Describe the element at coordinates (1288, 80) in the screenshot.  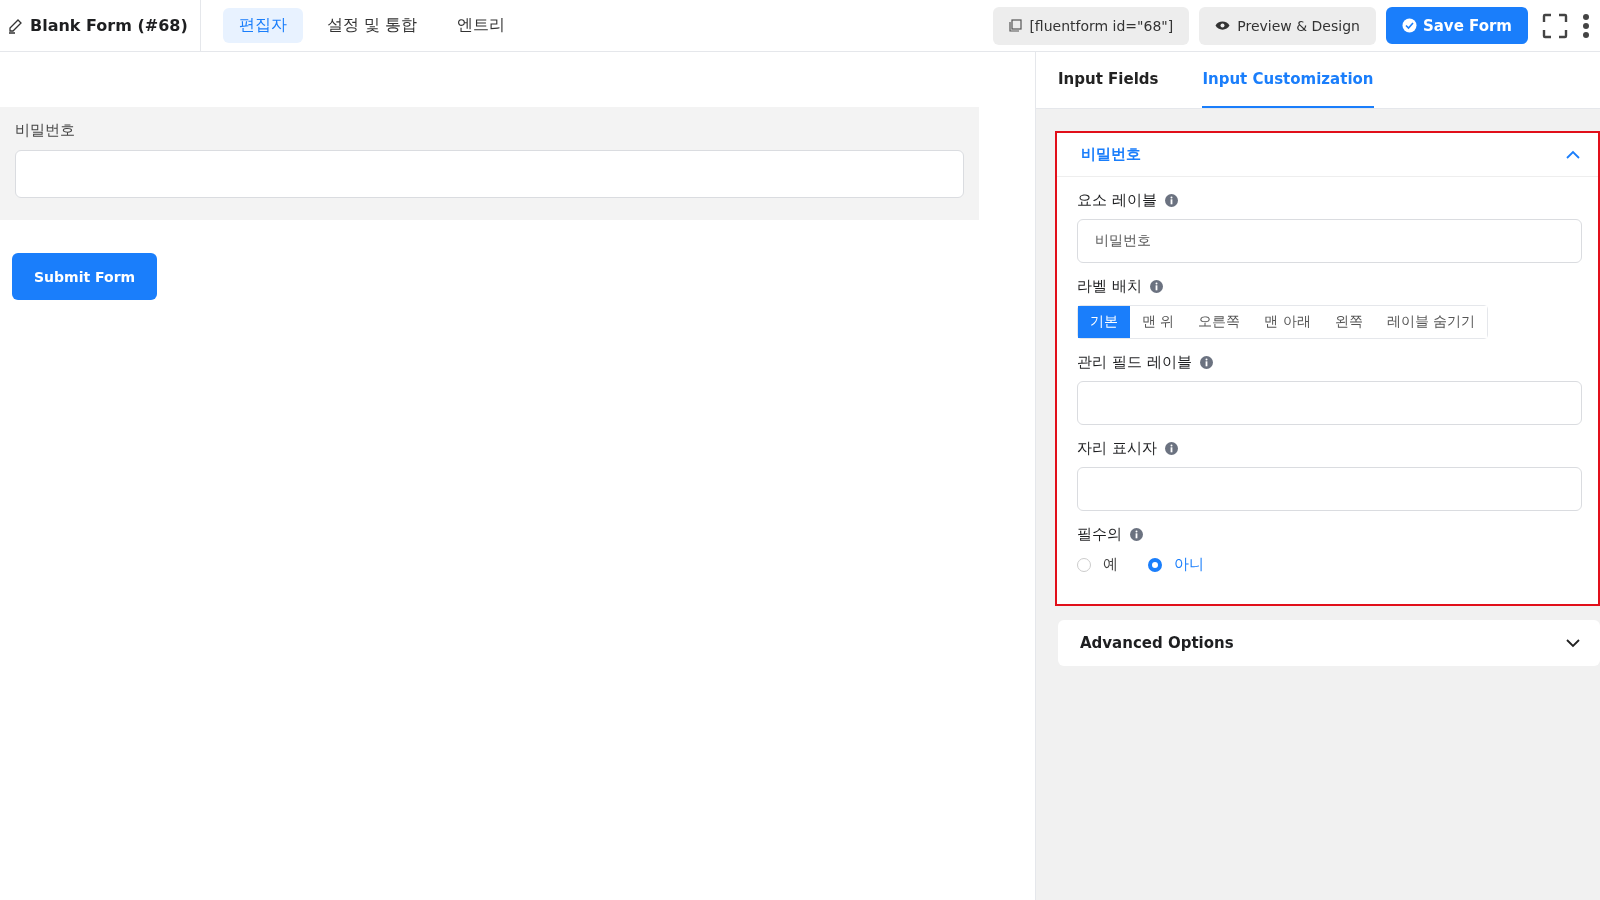
I see `sidebar-tab: Input Customization` at that location.